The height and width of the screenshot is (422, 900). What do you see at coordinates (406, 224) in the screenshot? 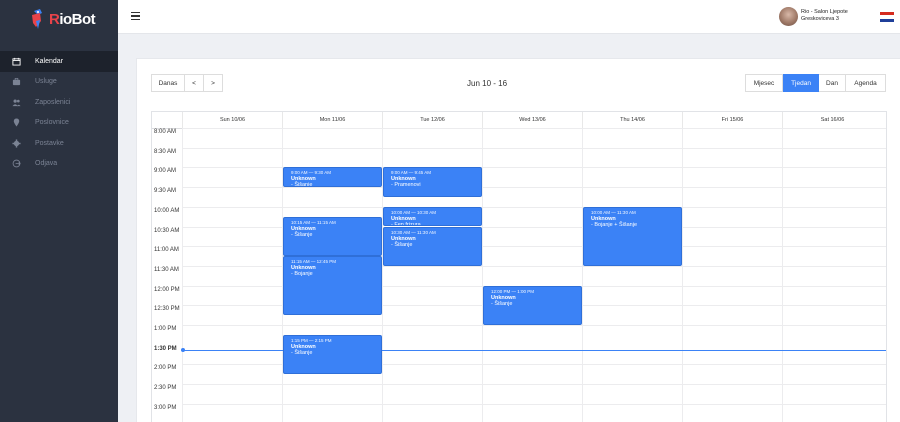
I see `event-service: - Fen frizura` at bounding box center [406, 224].